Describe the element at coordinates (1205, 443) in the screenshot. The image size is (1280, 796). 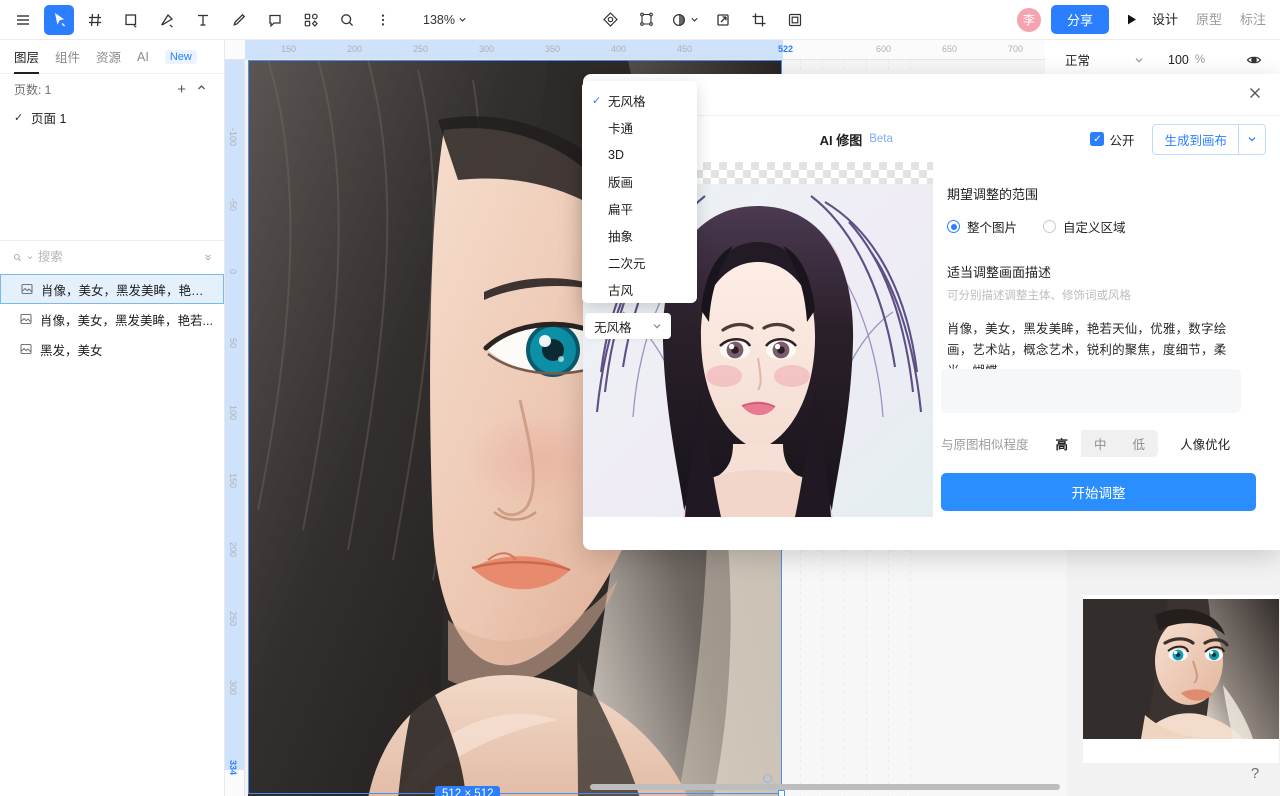
I see `portrait-optimize-button: 人像优化` at that location.